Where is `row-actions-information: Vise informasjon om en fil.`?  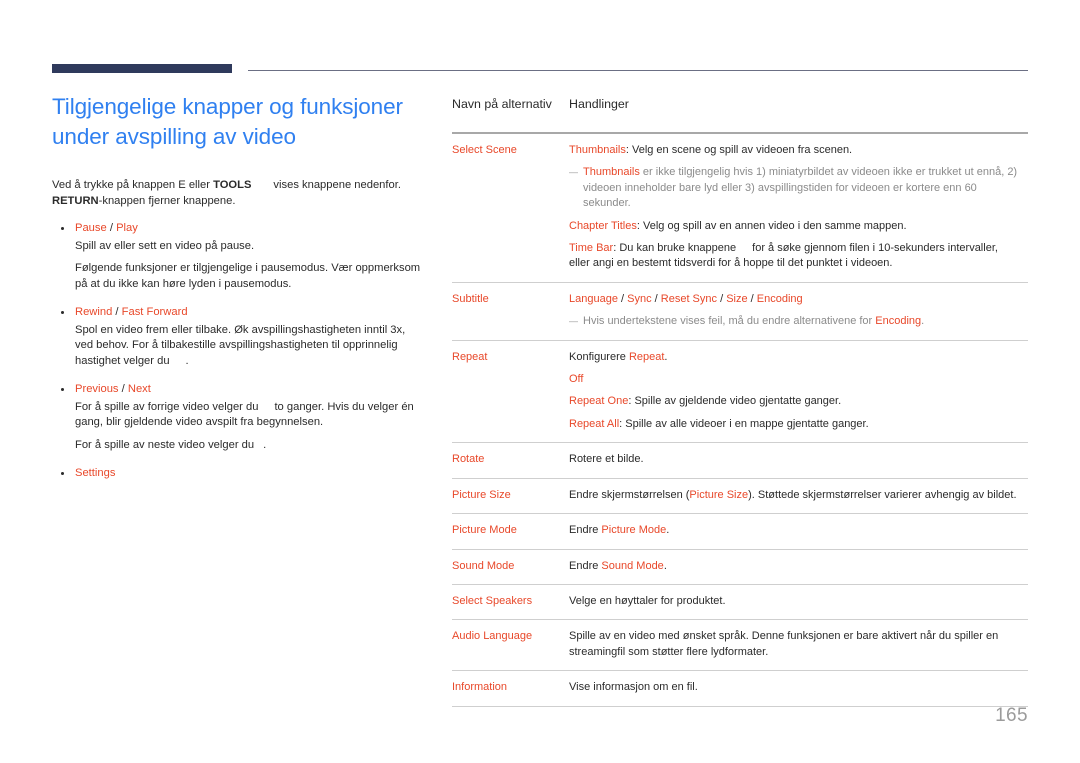 row-actions-information: Vise informasjon om en fil. is located at coordinates (797, 688).